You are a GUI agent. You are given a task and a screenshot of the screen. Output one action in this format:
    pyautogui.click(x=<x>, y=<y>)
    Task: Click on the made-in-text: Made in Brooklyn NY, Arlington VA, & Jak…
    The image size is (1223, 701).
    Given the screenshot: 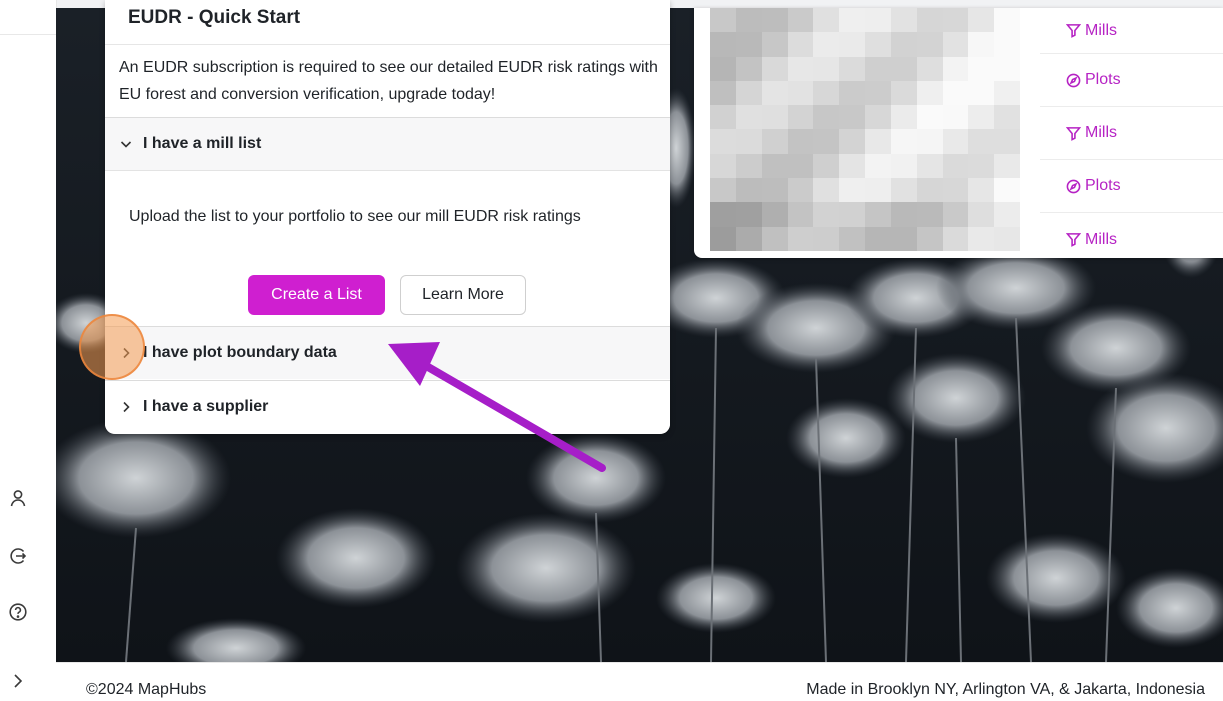 What is the action you would take?
    pyautogui.click(x=1005, y=689)
    